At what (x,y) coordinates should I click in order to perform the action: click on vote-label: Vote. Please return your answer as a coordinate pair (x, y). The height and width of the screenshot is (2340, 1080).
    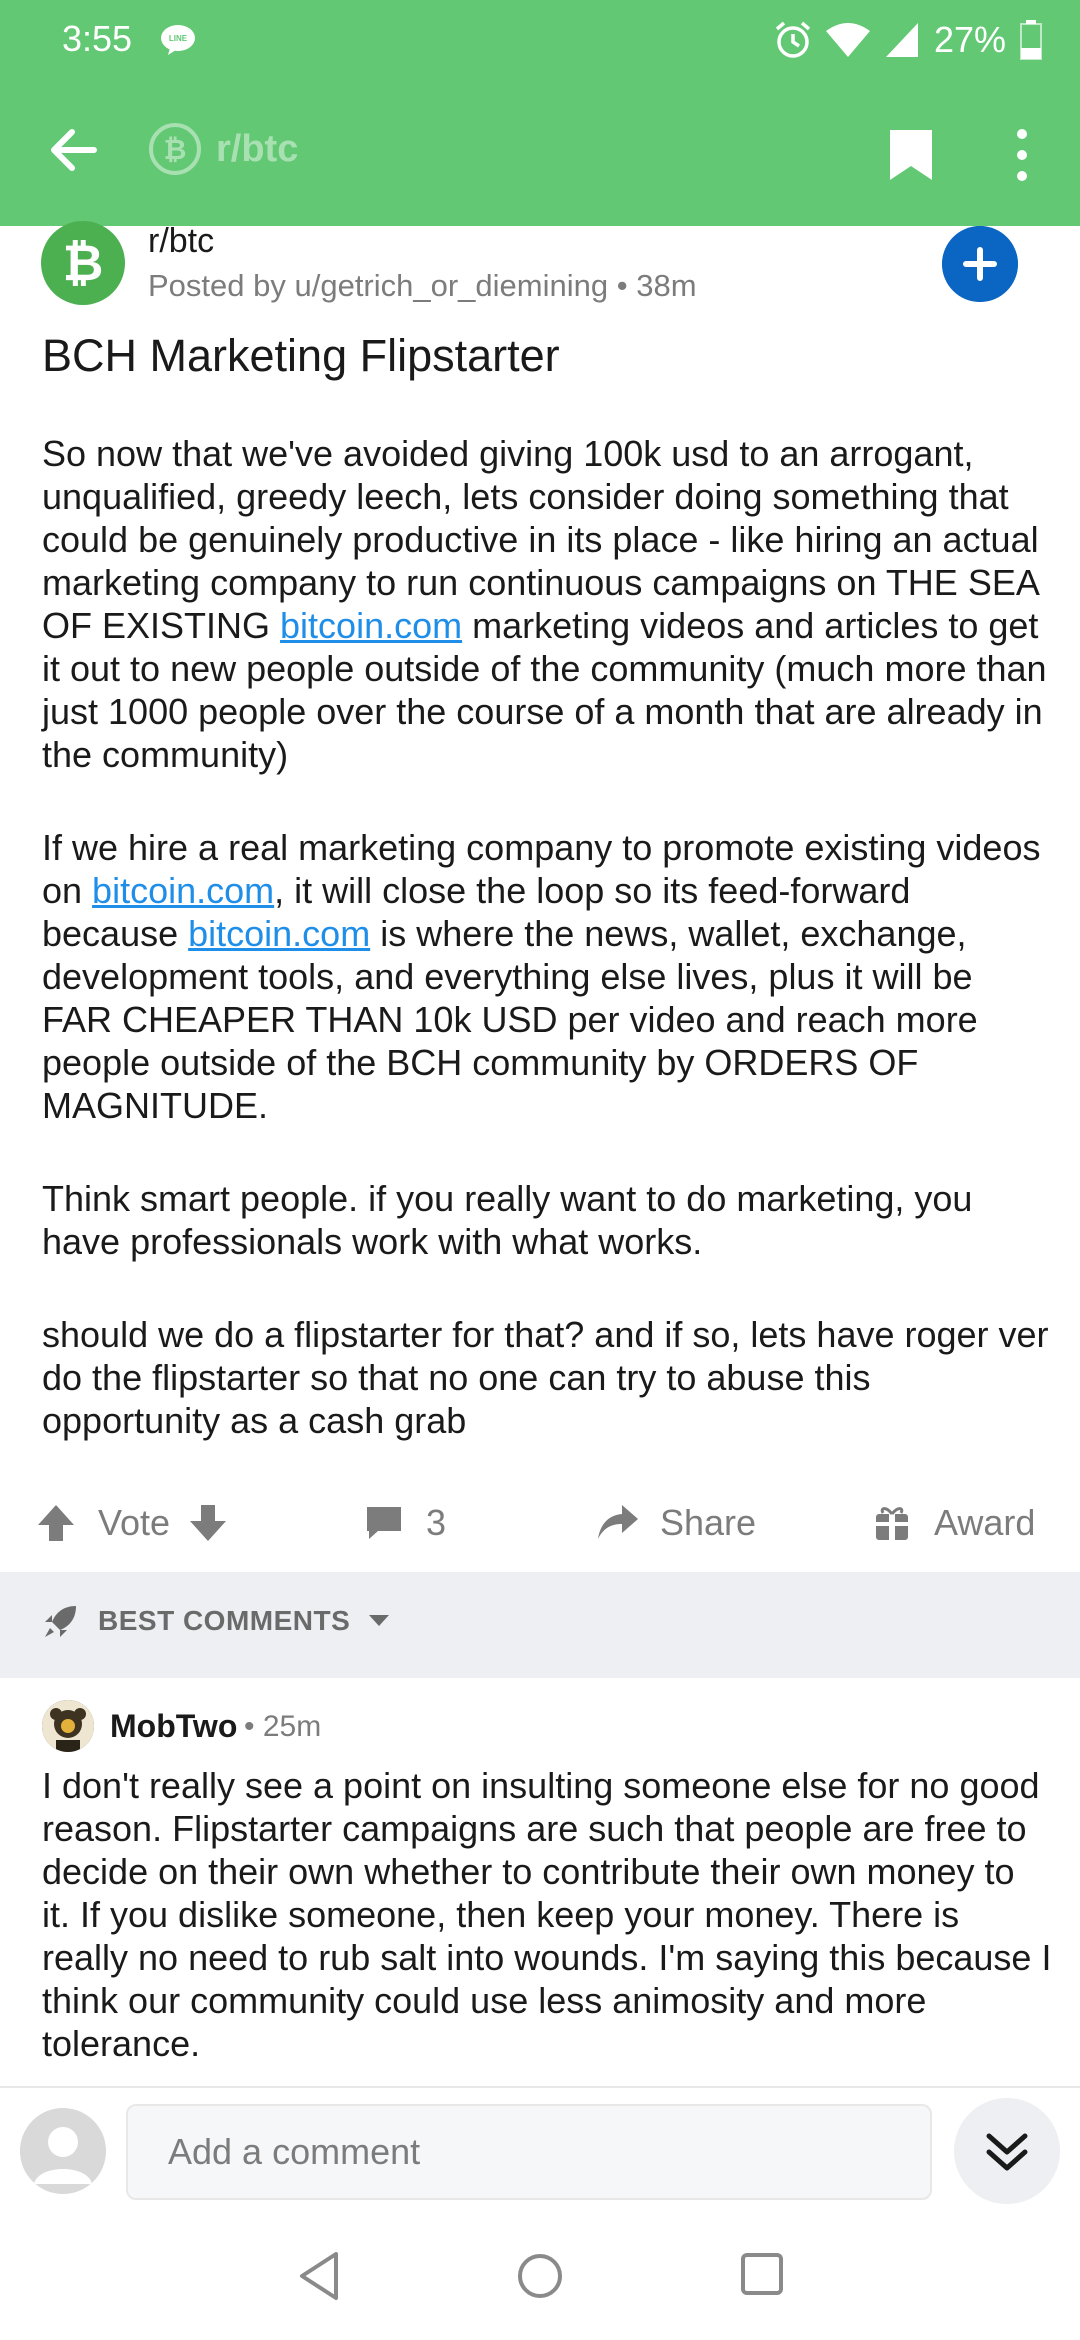
    Looking at the image, I should click on (134, 1522).